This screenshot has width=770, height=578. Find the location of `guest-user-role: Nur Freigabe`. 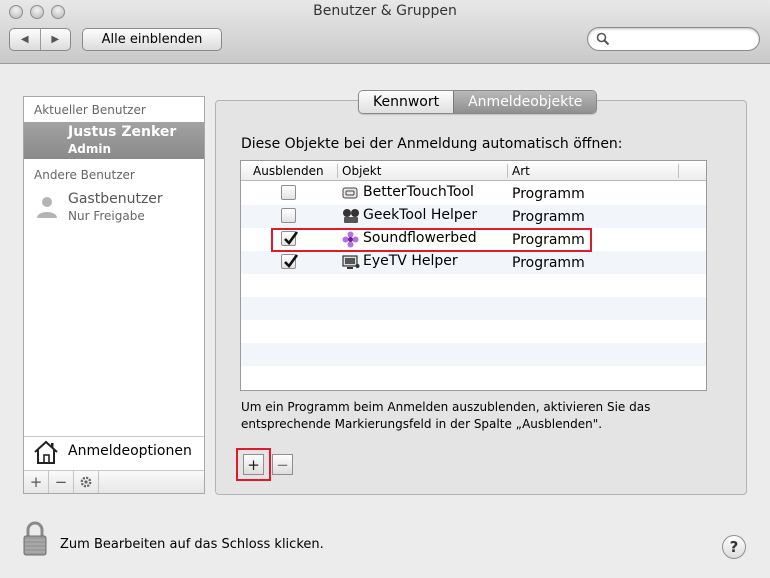

guest-user-role: Nur Freigabe is located at coordinates (106, 216).